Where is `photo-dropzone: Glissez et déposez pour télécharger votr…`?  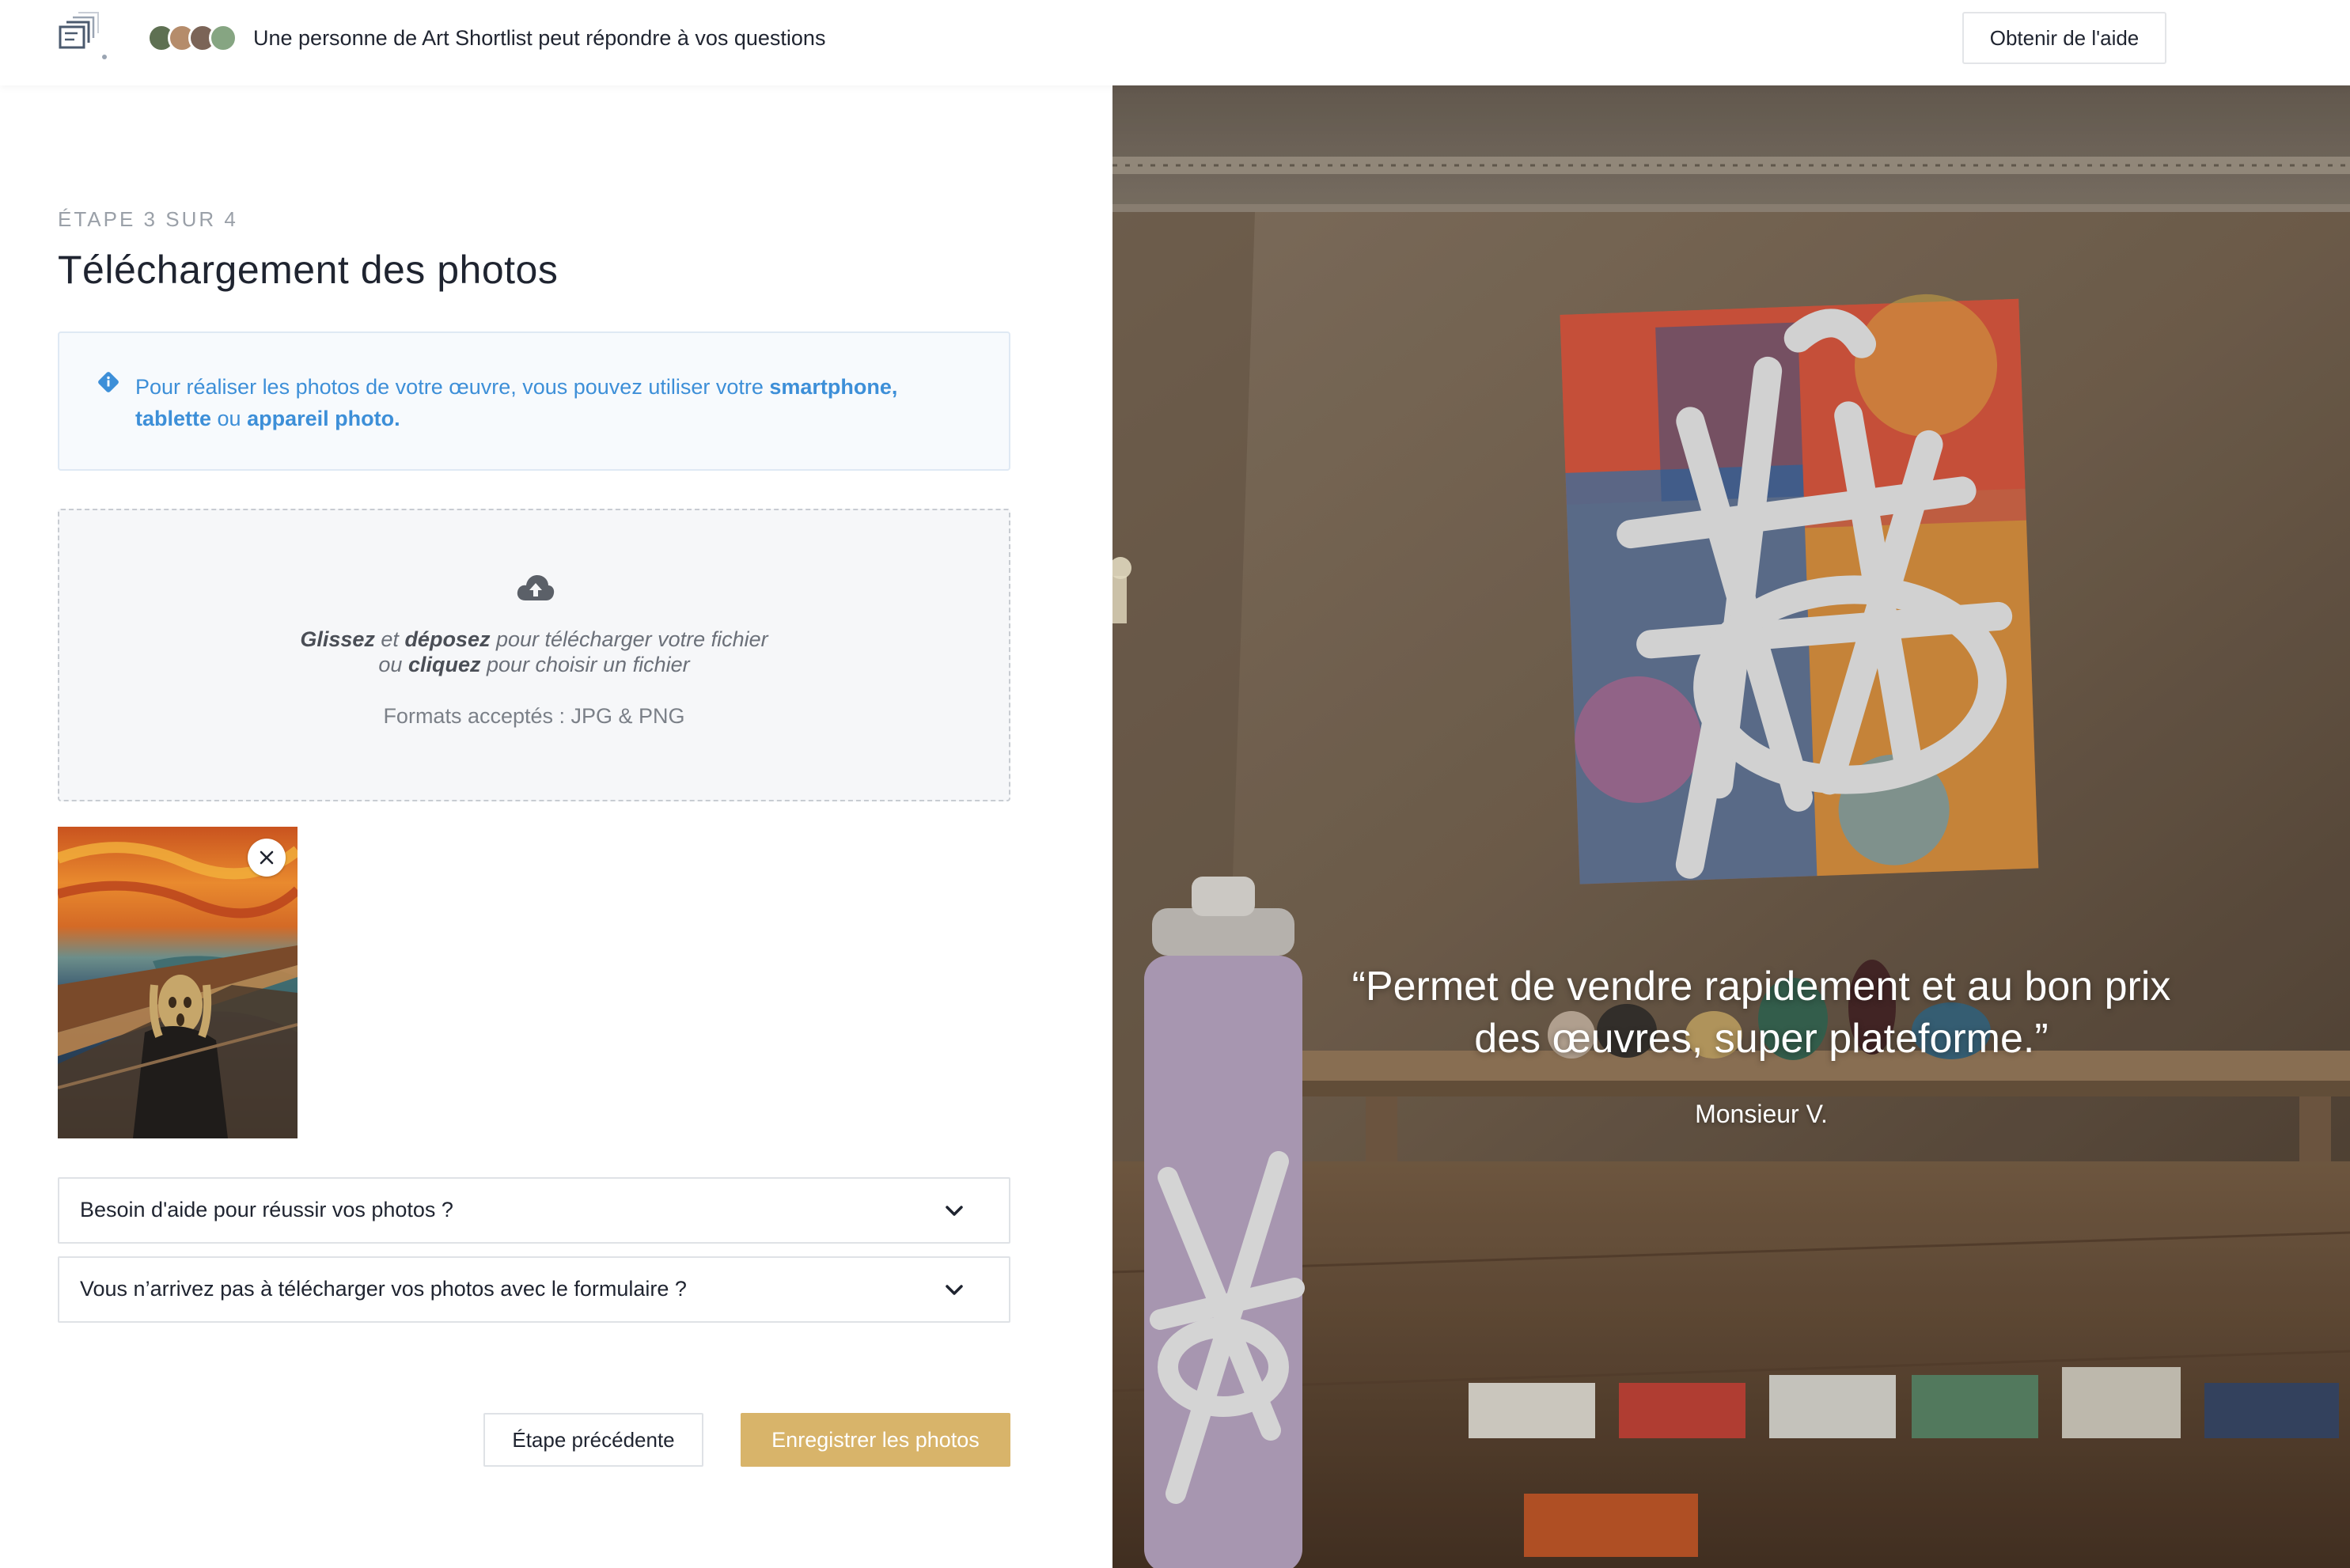 photo-dropzone: Glissez et déposez pour télécharger votr… is located at coordinates (534, 655).